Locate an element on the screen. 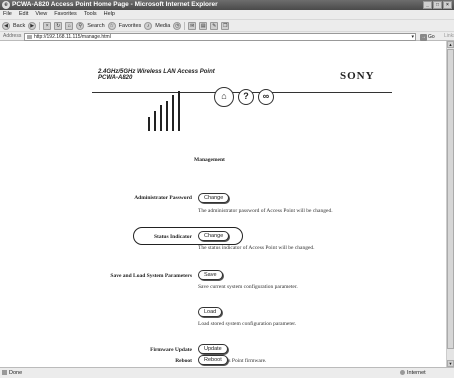 Image resolution: width=454 pixels, height=378 pixels. status-zone: Internet is located at coordinates (413, 373).